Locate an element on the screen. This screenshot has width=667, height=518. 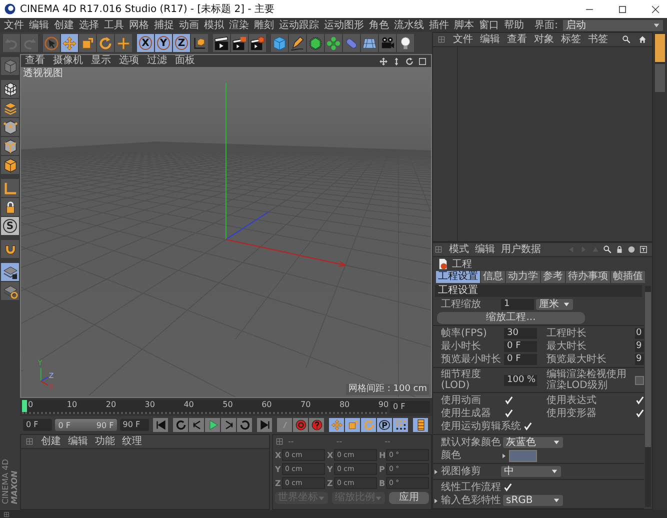
menu-item: 角色 is located at coordinates (379, 25).